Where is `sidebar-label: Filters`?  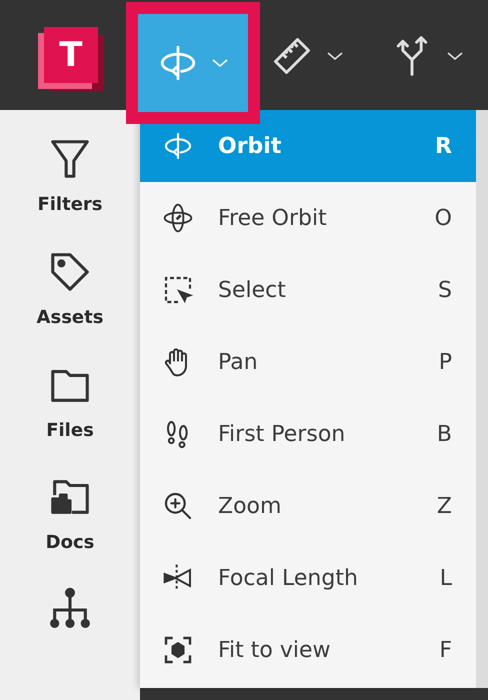
sidebar-label: Filters is located at coordinates (70, 204).